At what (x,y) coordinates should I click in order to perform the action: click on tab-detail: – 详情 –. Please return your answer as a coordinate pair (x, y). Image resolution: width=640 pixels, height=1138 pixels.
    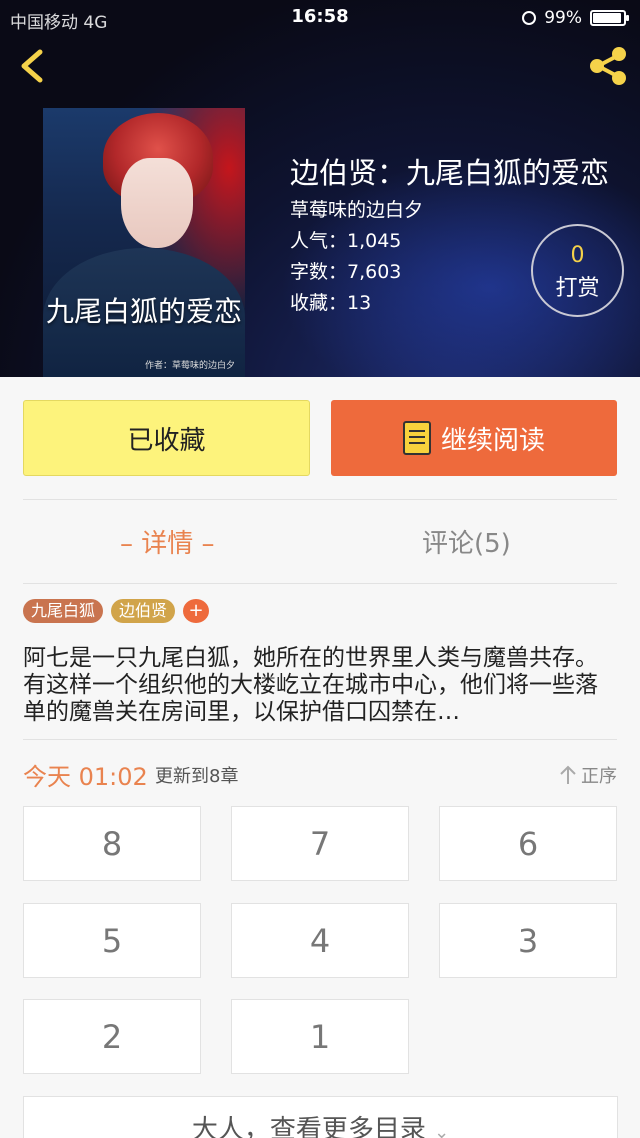
    Looking at the image, I should click on (167, 541).